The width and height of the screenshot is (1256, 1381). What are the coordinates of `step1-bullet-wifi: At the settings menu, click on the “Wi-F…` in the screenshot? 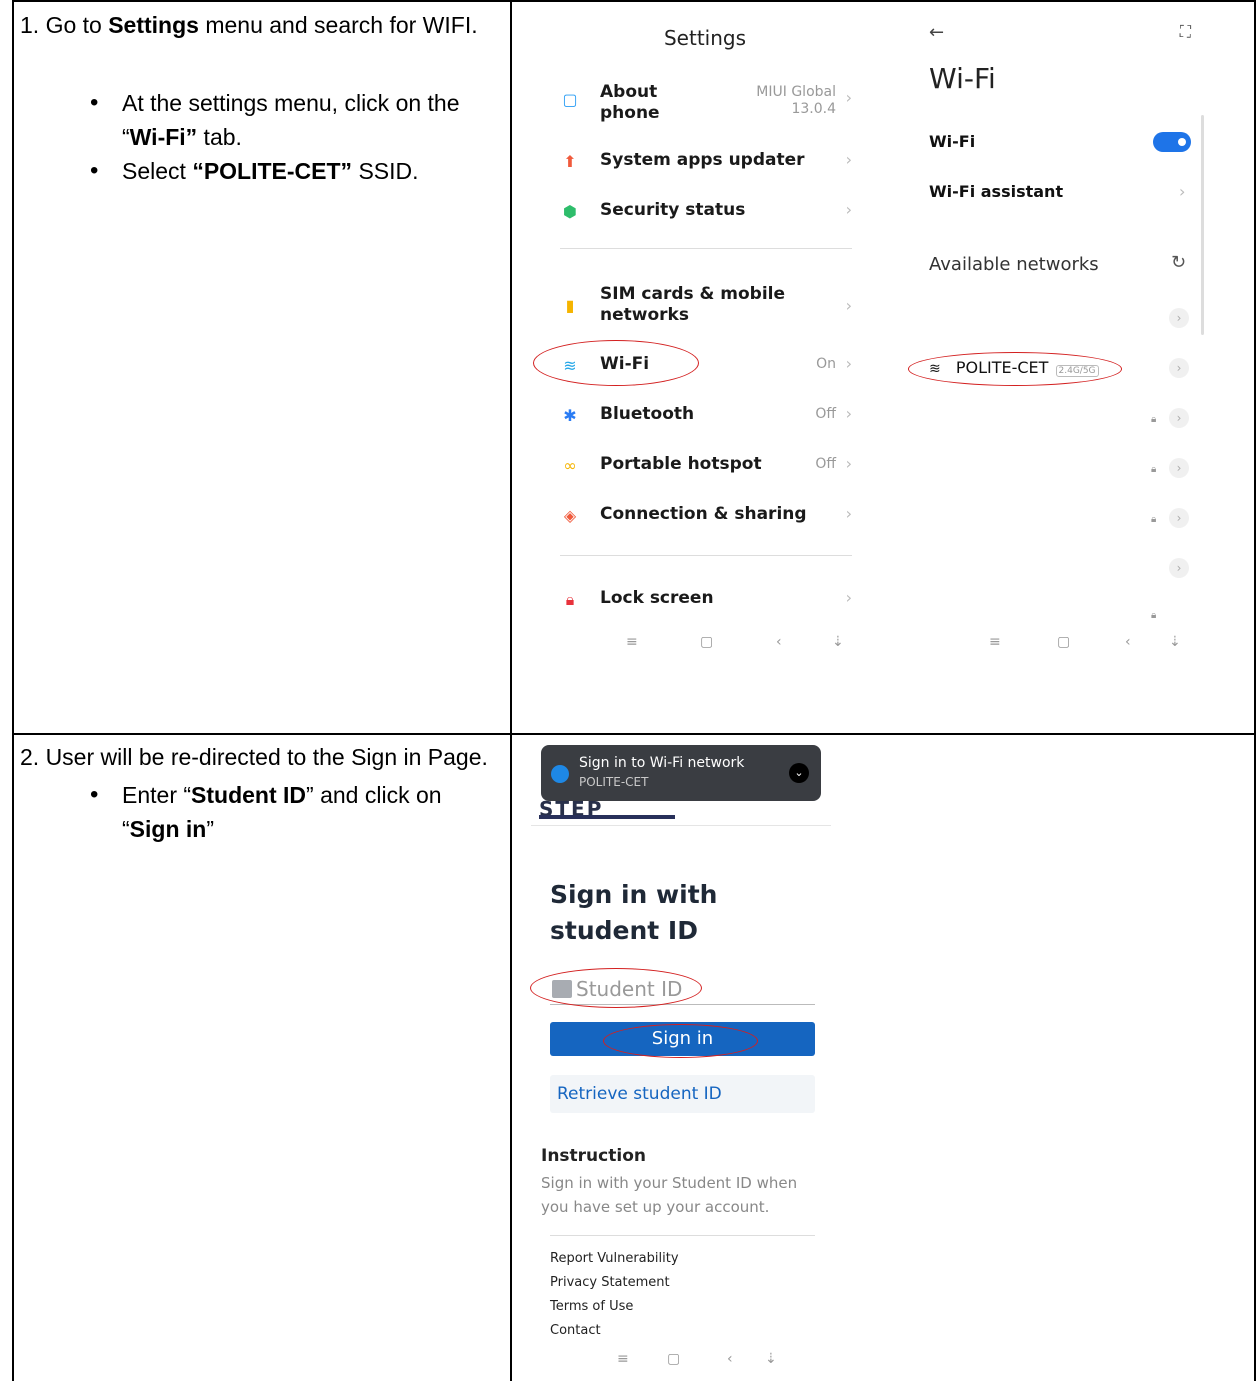 It's located at (290, 120).